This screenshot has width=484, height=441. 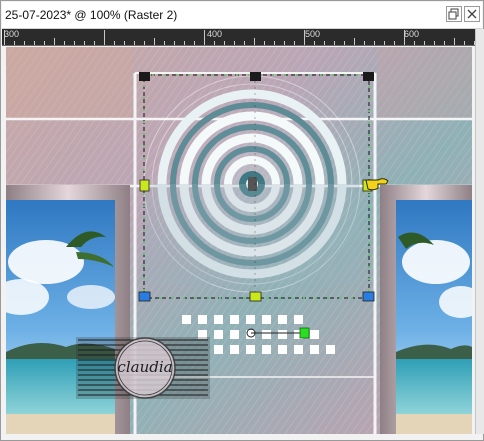 I want to click on resize-handle-top, so click(x=255, y=76).